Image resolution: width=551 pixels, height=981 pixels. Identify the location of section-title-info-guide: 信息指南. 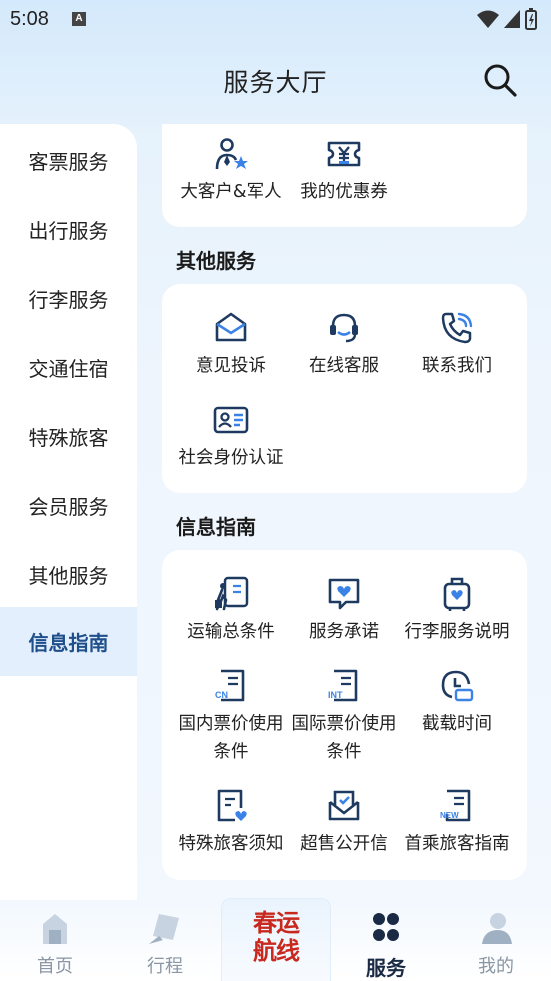
(216, 527).